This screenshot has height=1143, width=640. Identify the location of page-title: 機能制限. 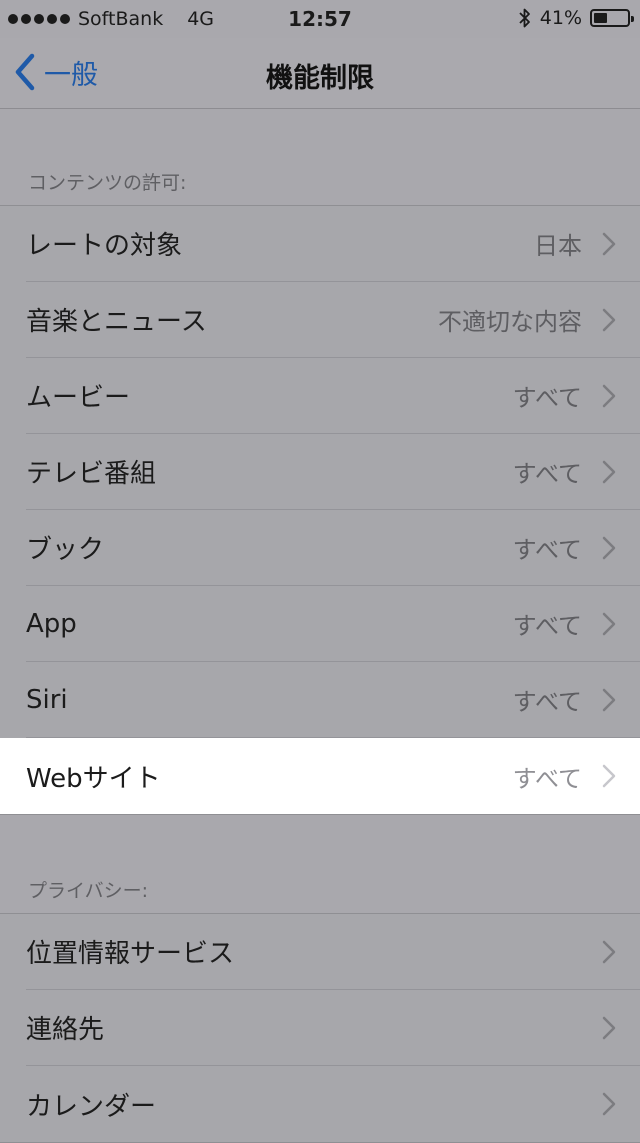
(320, 78).